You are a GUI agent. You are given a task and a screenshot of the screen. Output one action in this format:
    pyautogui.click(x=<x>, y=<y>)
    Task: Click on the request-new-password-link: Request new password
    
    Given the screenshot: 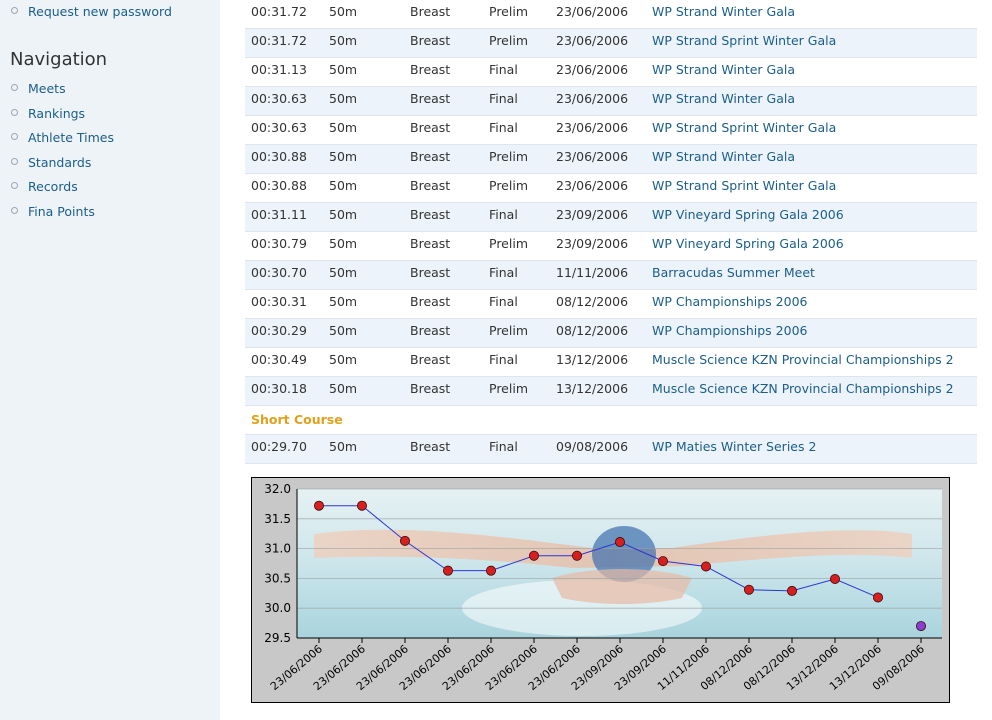 What is the action you would take?
    pyautogui.click(x=110, y=12)
    